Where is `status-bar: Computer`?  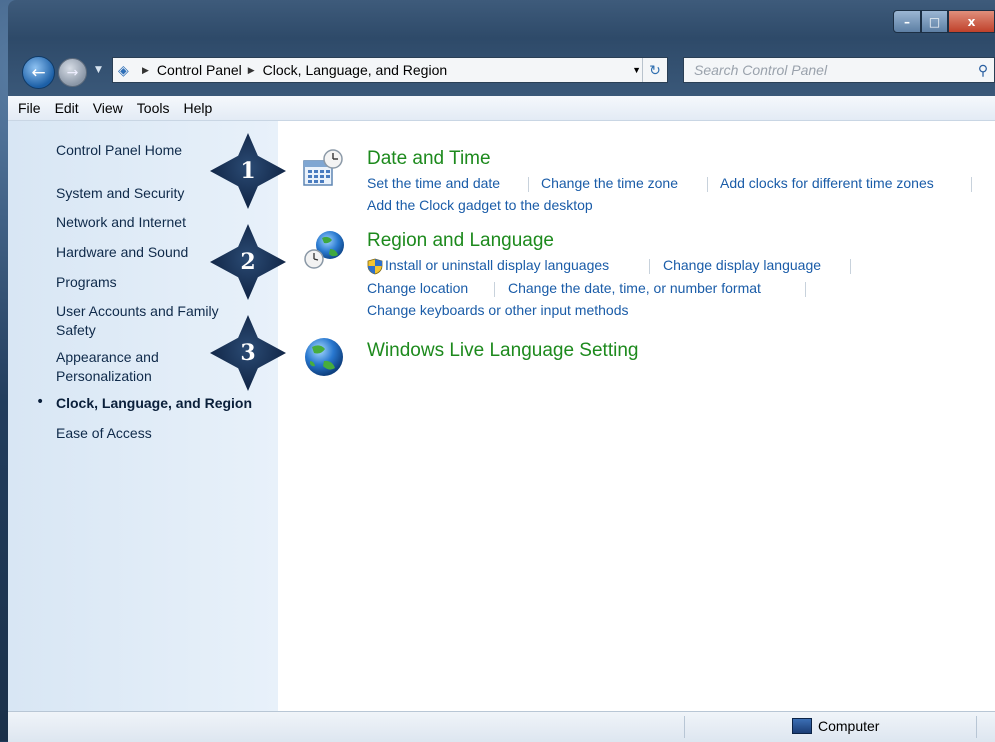
status-bar: Computer is located at coordinates (501, 726).